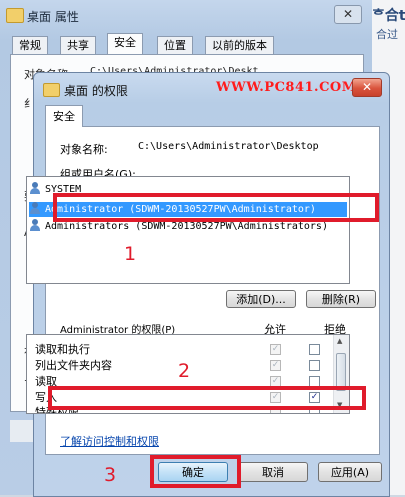  What do you see at coordinates (175, 45) in the screenshot?
I see `tab-location: 位置` at bounding box center [175, 45].